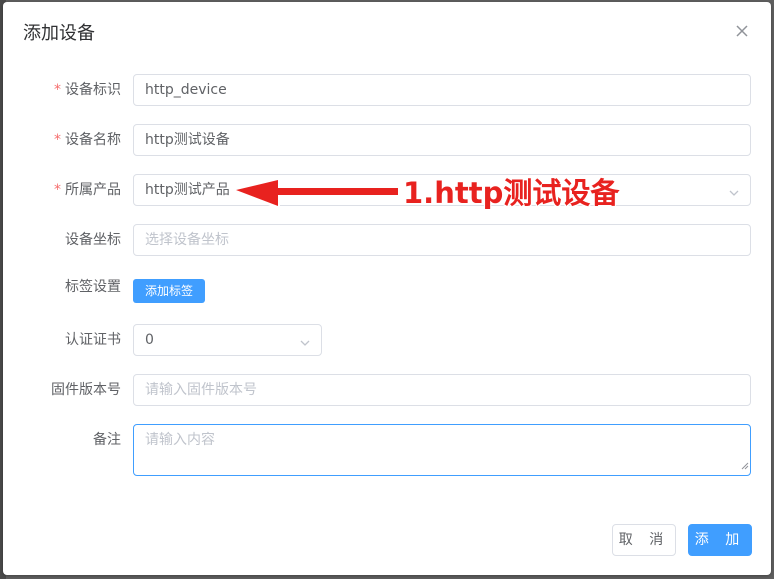 This screenshot has width=774, height=579. What do you see at coordinates (742, 31) in the screenshot?
I see `close-icon` at bounding box center [742, 31].